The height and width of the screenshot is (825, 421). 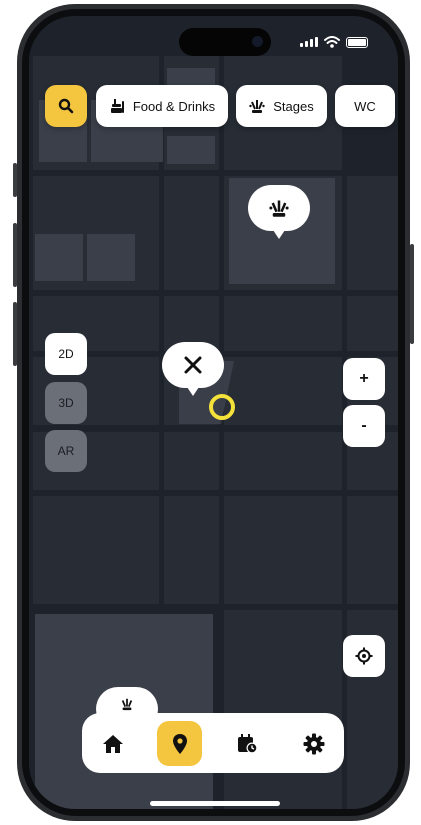 I want to click on filter-food-drinks-label: Food & Drinks, so click(x=174, y=106).